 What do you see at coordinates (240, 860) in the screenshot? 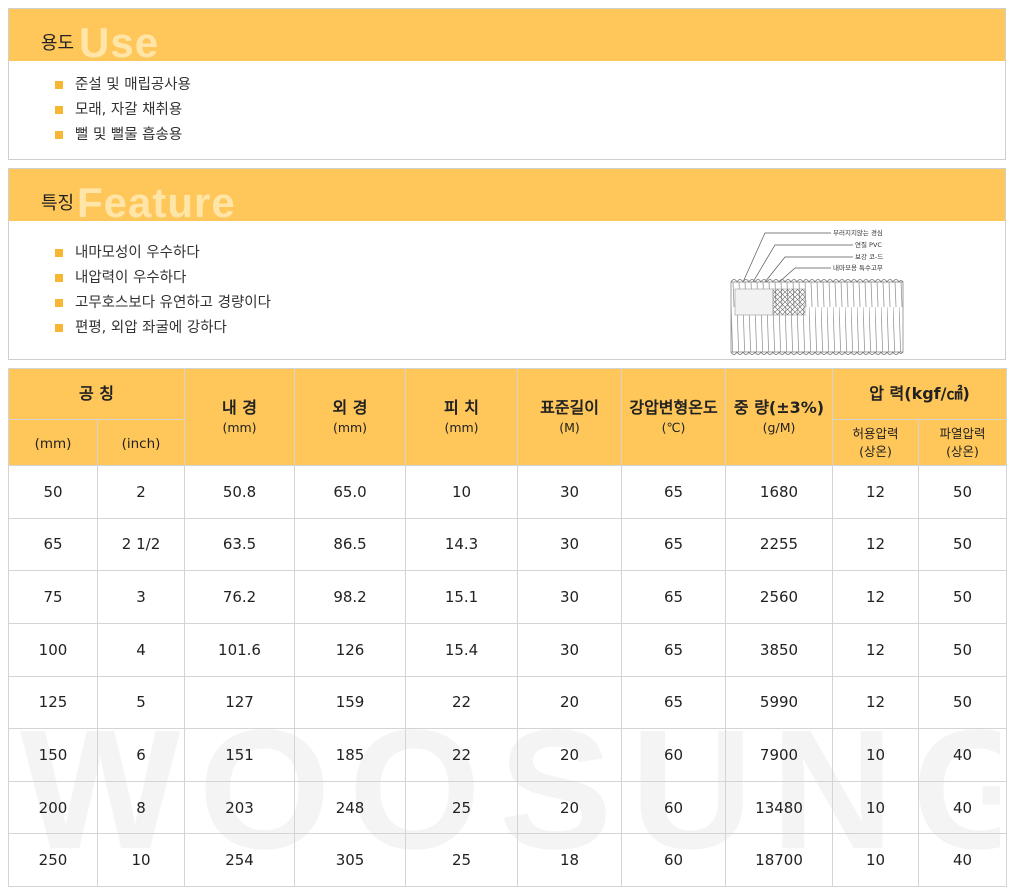
I see `cell: 254` at bounding box center [240, 860].